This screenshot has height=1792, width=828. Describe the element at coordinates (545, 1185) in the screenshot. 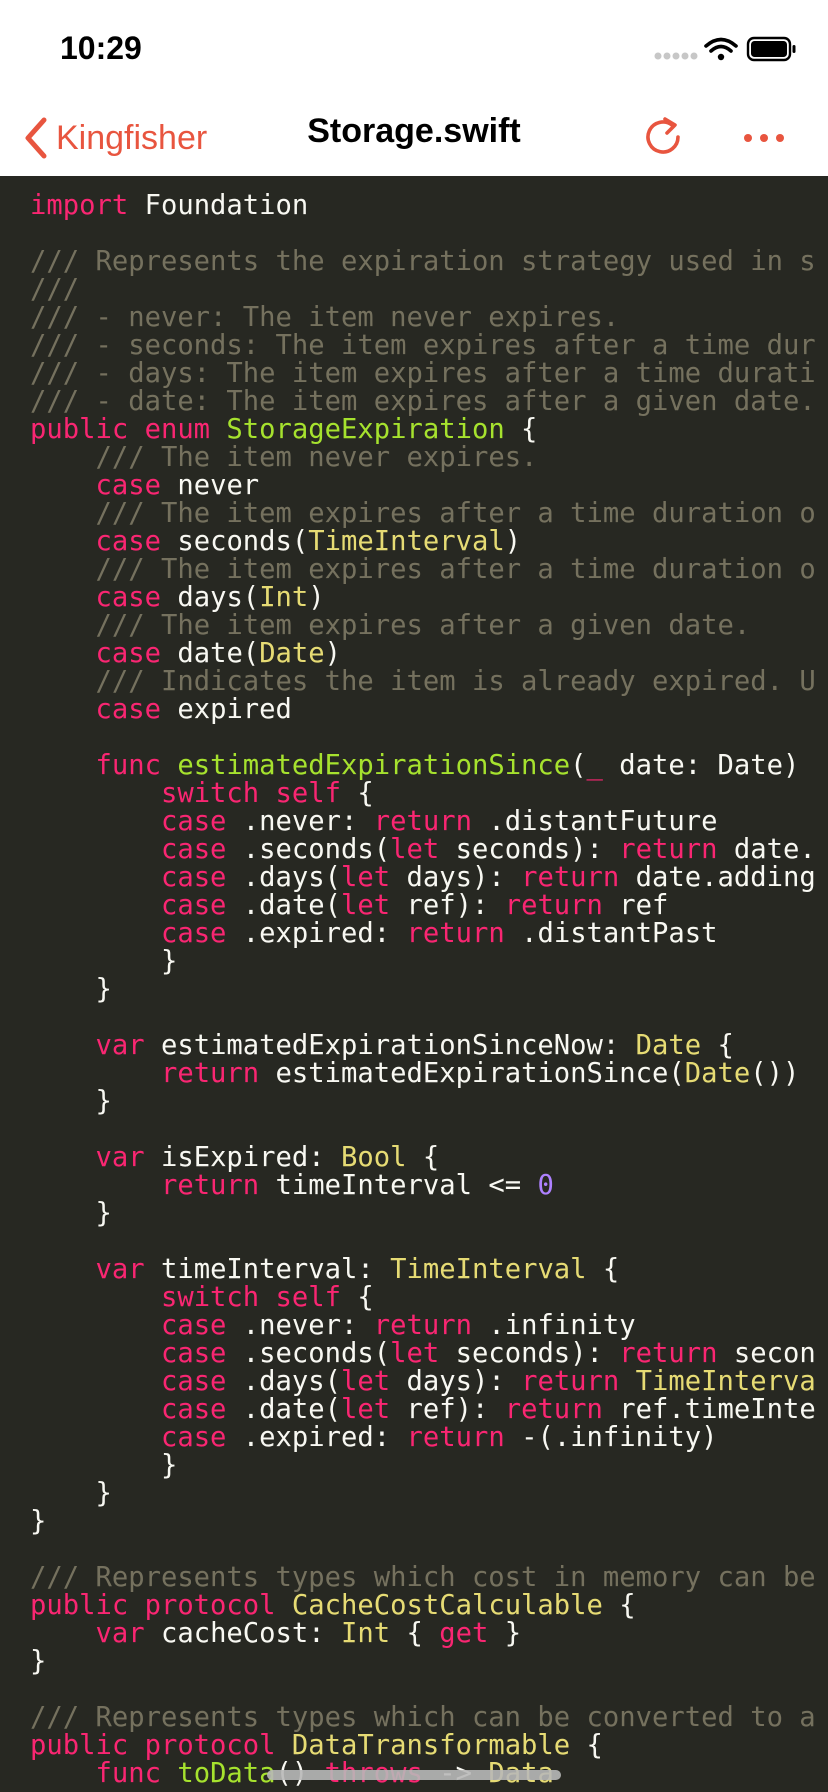

I see `code-token-number: 0` at that location.